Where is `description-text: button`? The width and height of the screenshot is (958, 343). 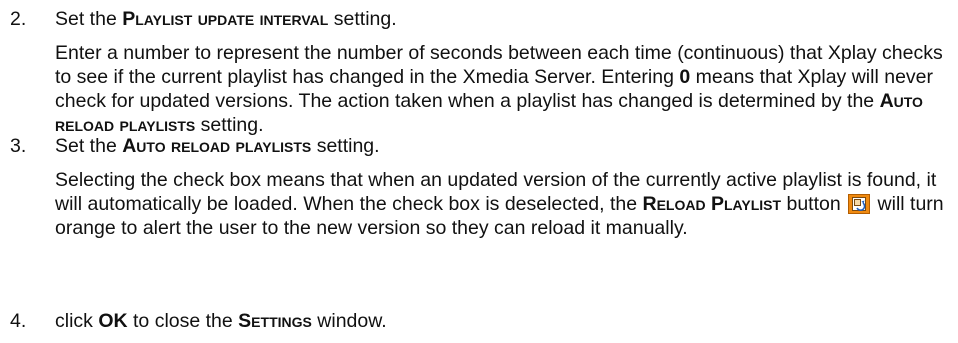 description-text: button is located at coordinates (814, 204).